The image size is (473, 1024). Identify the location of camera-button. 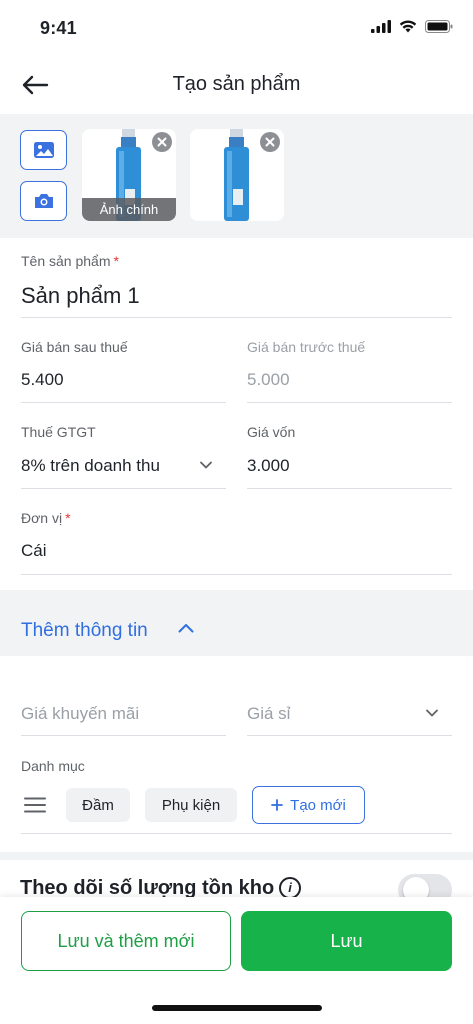
(43, 201).